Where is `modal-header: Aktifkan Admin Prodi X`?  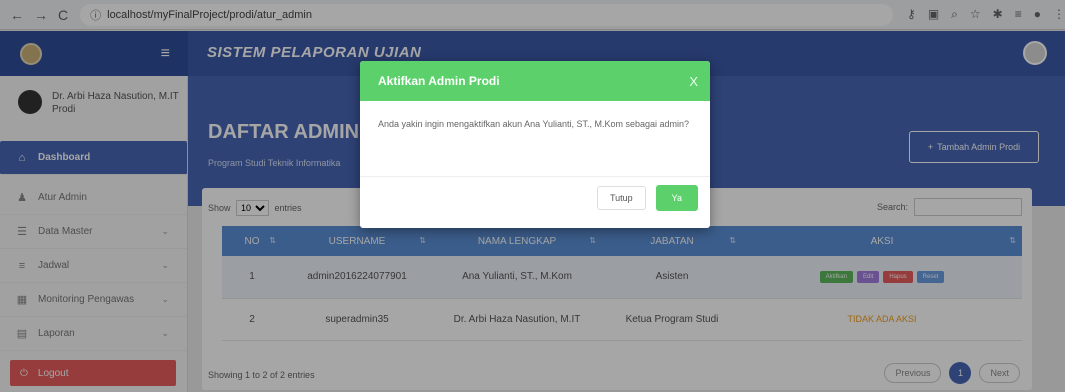 modal-header: Aktifkan Admin Prodi X is located at coordinates (535, 81).